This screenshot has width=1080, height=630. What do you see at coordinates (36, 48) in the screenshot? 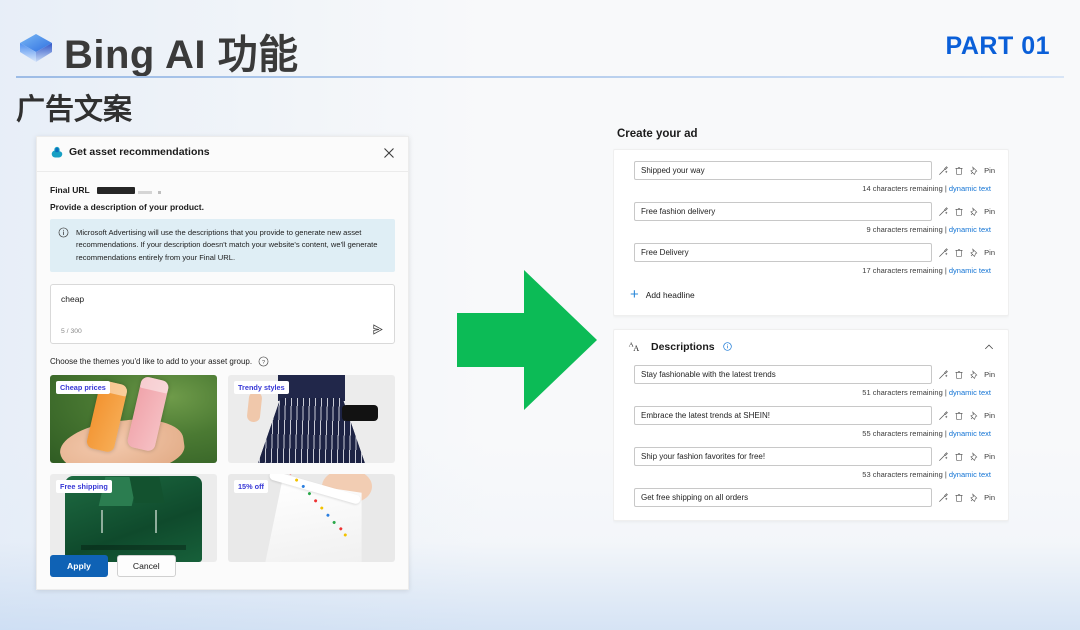
I see `cube-logo-icon` at bounding box center [36, 48].